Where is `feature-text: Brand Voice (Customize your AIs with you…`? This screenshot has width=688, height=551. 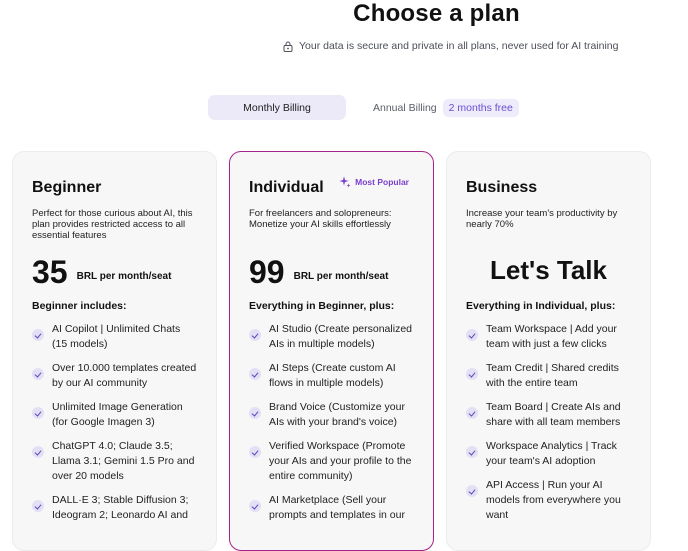 feature-text: Brand Voice (Customize your AIs with you… is located at coordinates (337, 414).